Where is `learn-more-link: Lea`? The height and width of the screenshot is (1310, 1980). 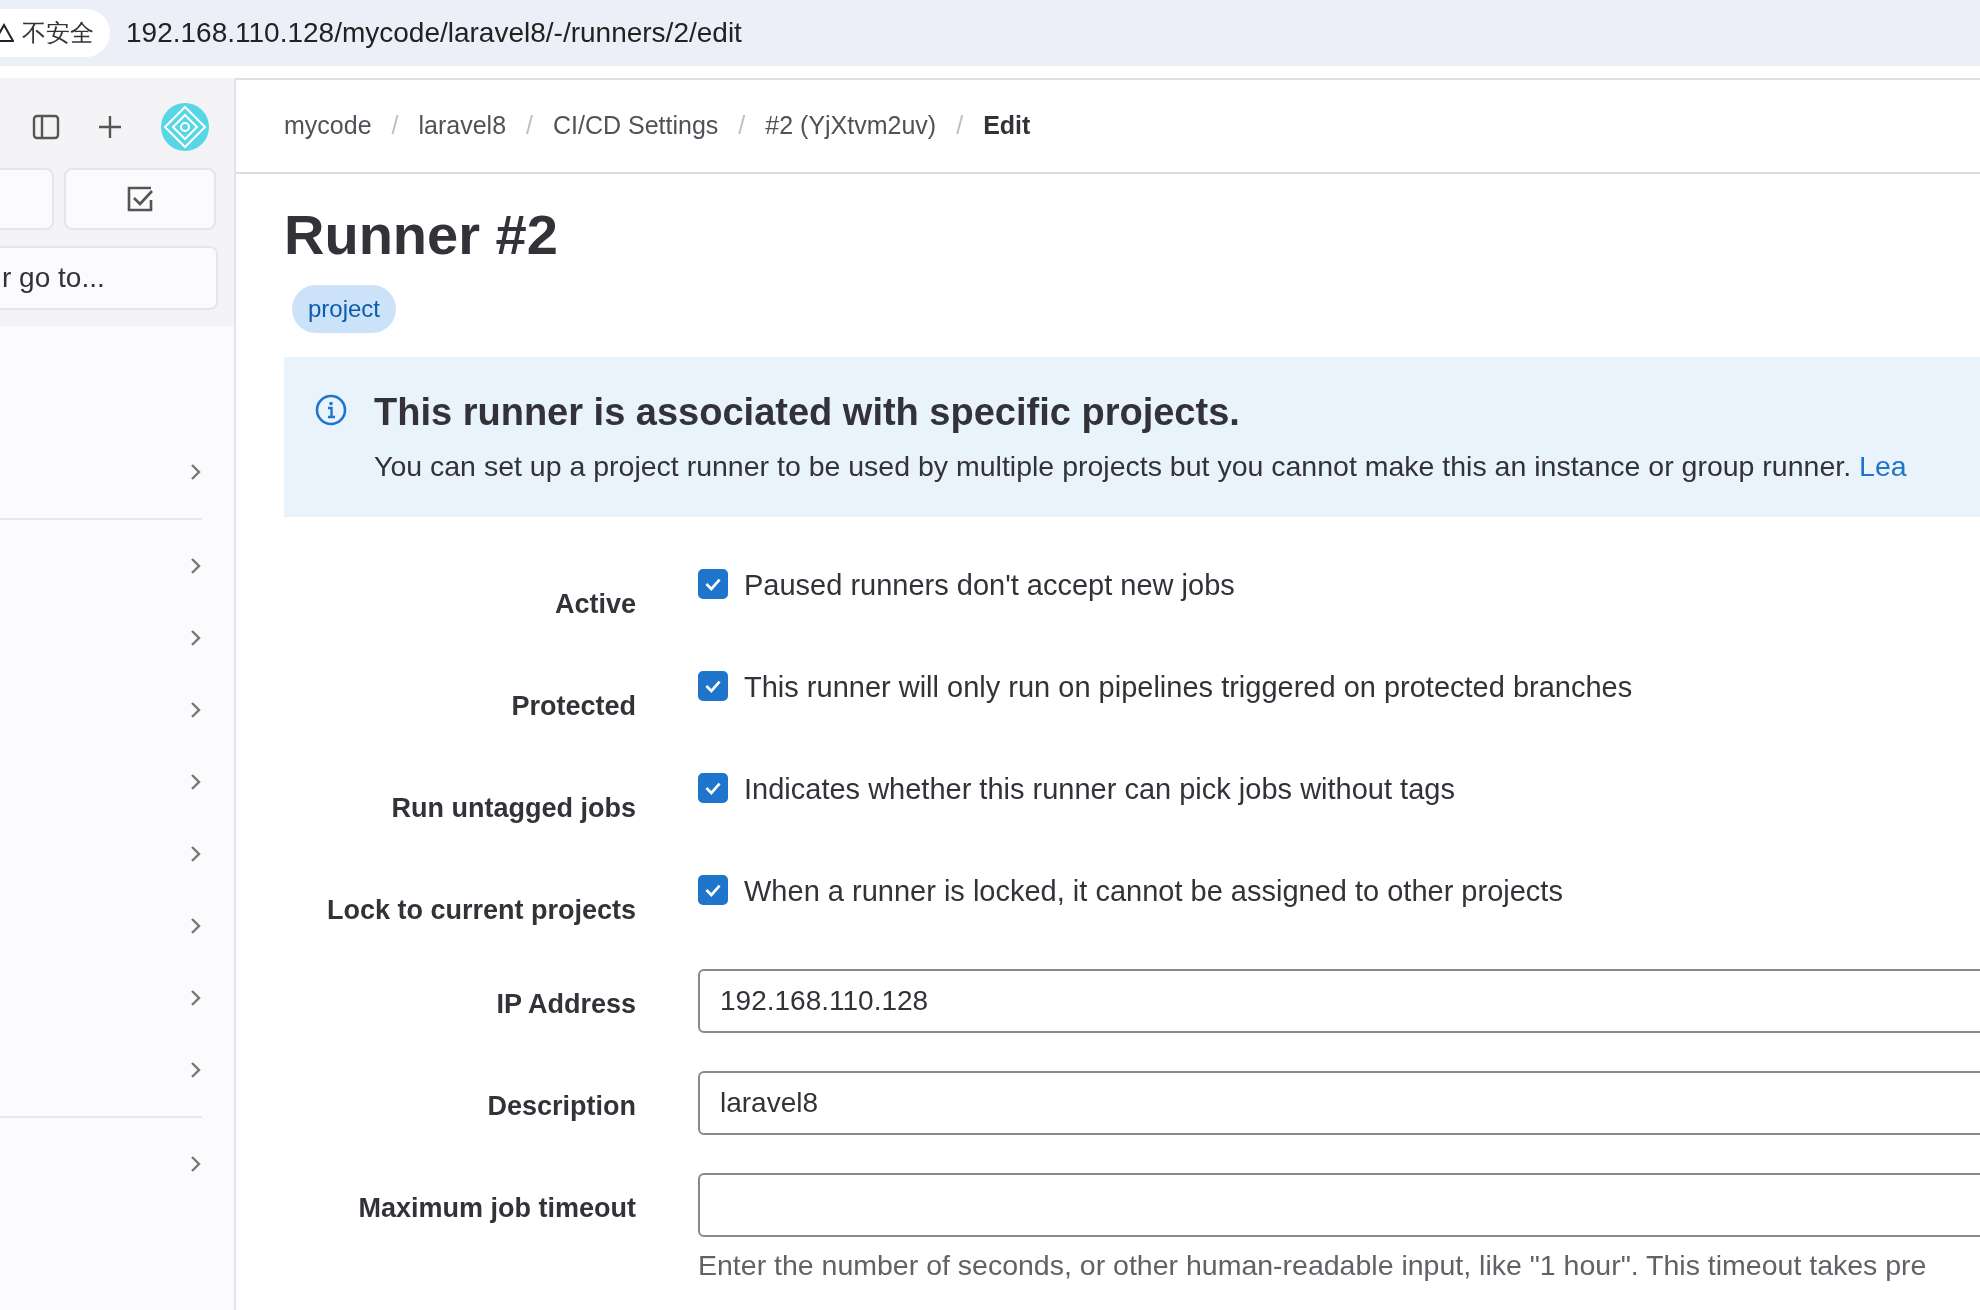
learn-more-link: Lea is located at coordinates (1883, 466).